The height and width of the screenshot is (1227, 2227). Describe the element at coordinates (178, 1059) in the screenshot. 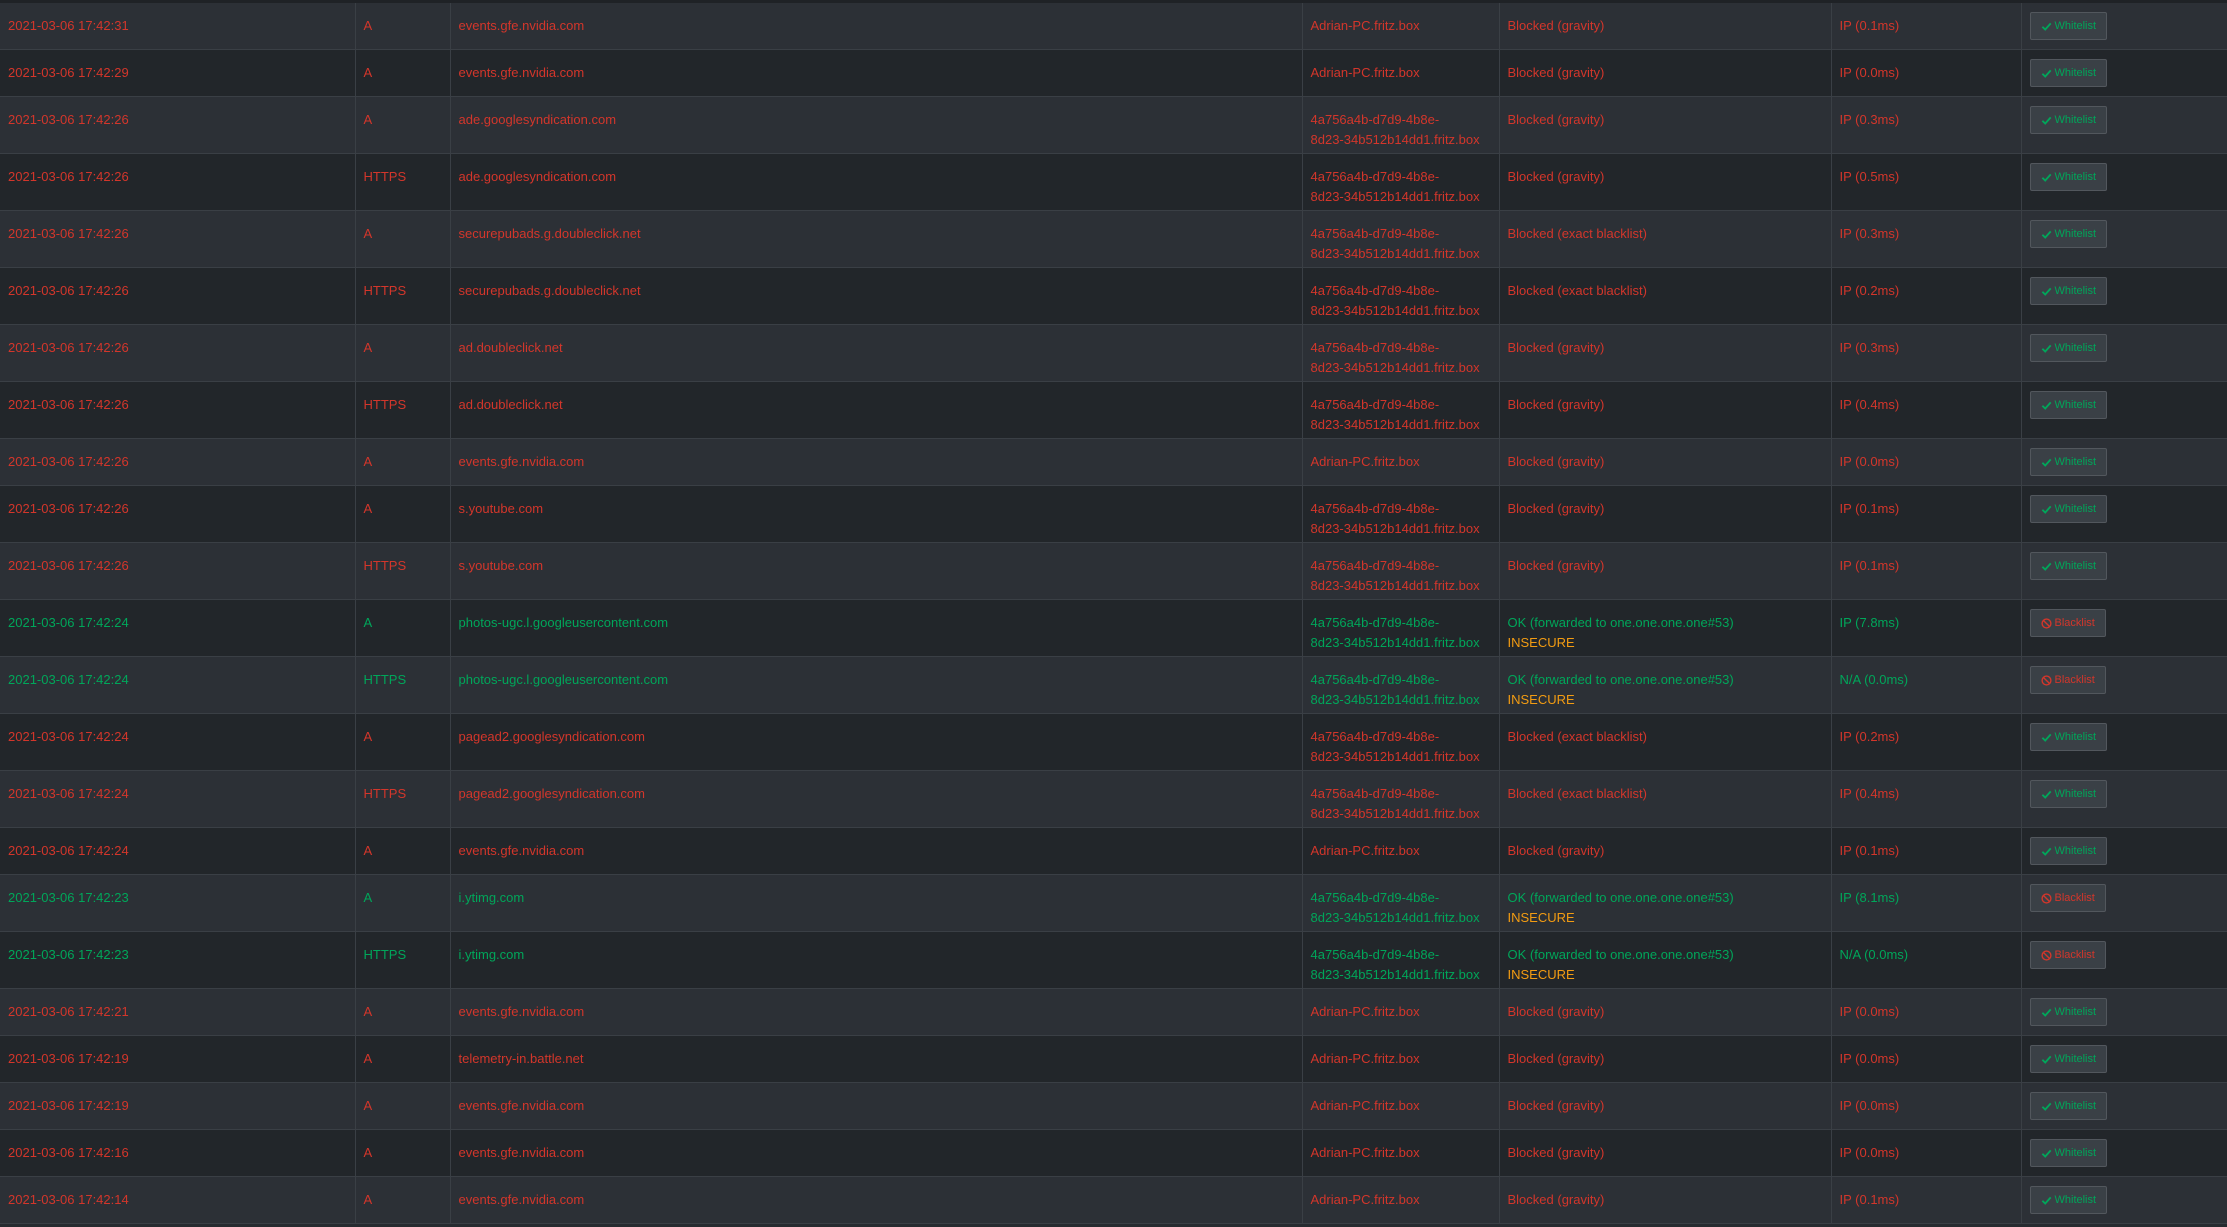

I see `time-cell: 2021-03-06 17:42:19` at that location.